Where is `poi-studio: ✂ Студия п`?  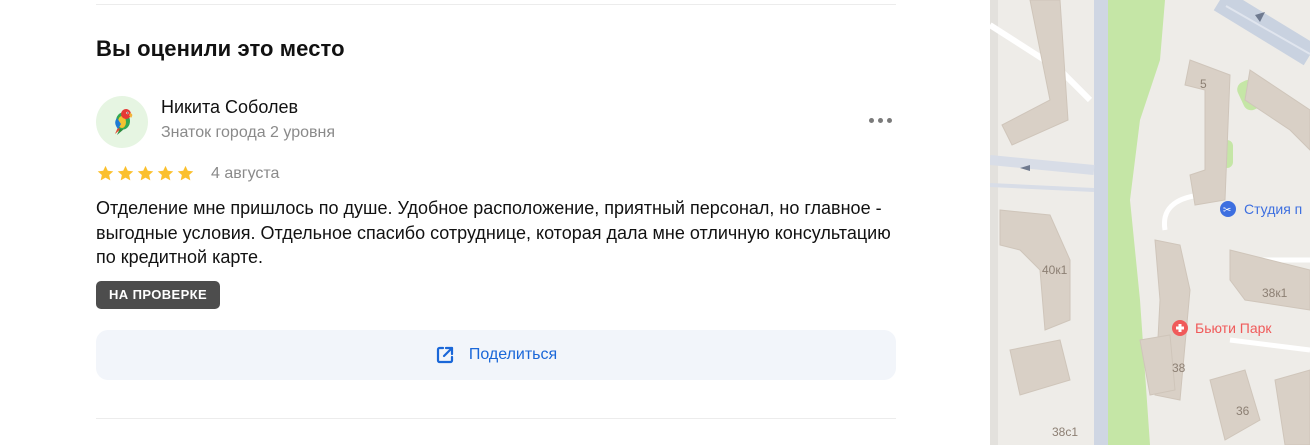 poi-studio: ✂ Студия п is located at coordinates (1261, 209).